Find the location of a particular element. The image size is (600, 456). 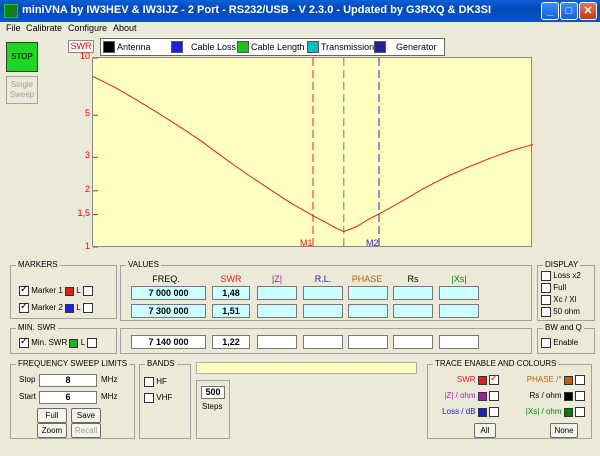

single-sweep-button: Single Sweep is located at coordinates (22, 90).